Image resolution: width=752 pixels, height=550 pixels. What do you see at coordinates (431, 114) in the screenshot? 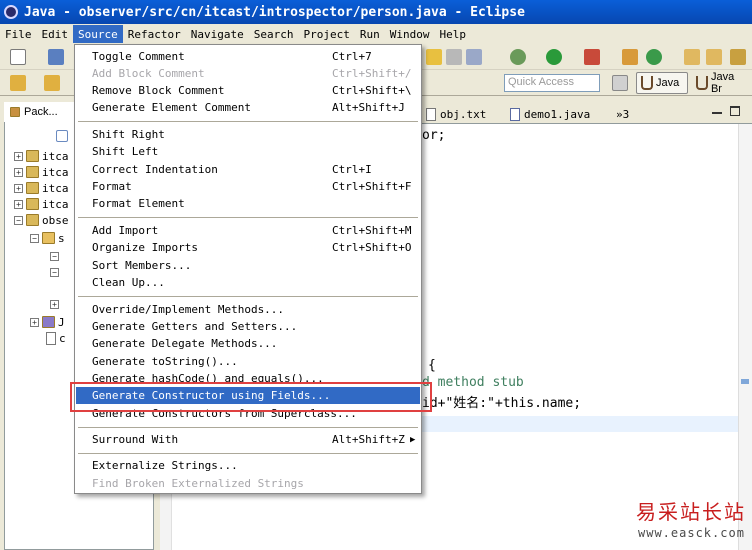
I see `text-file-icon` at bounding box center [431, 114].